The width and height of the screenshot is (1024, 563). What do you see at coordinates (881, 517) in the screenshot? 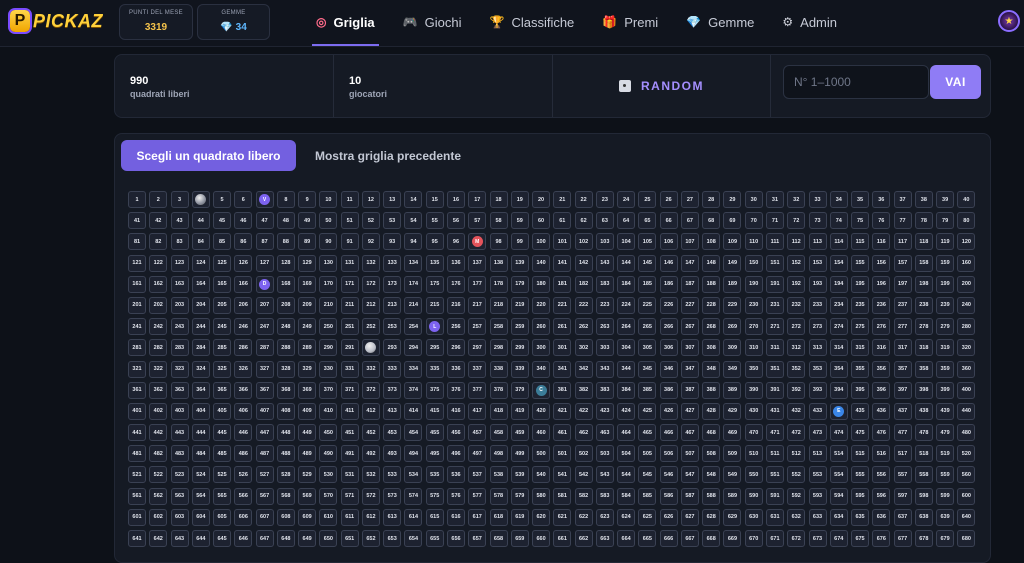
I see `grid-square: 636` at bounding box center [881, 517].